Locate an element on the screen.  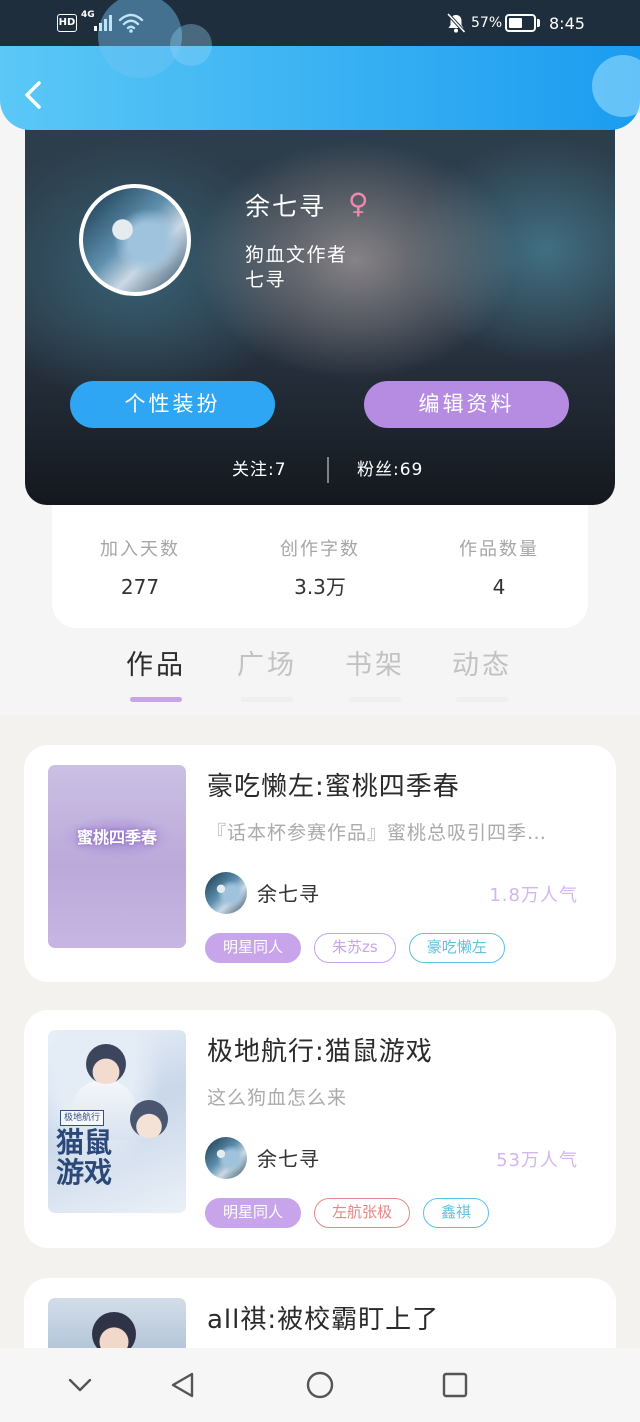
bio-line: 狗血文作者 is located at coordinates (296, 255).